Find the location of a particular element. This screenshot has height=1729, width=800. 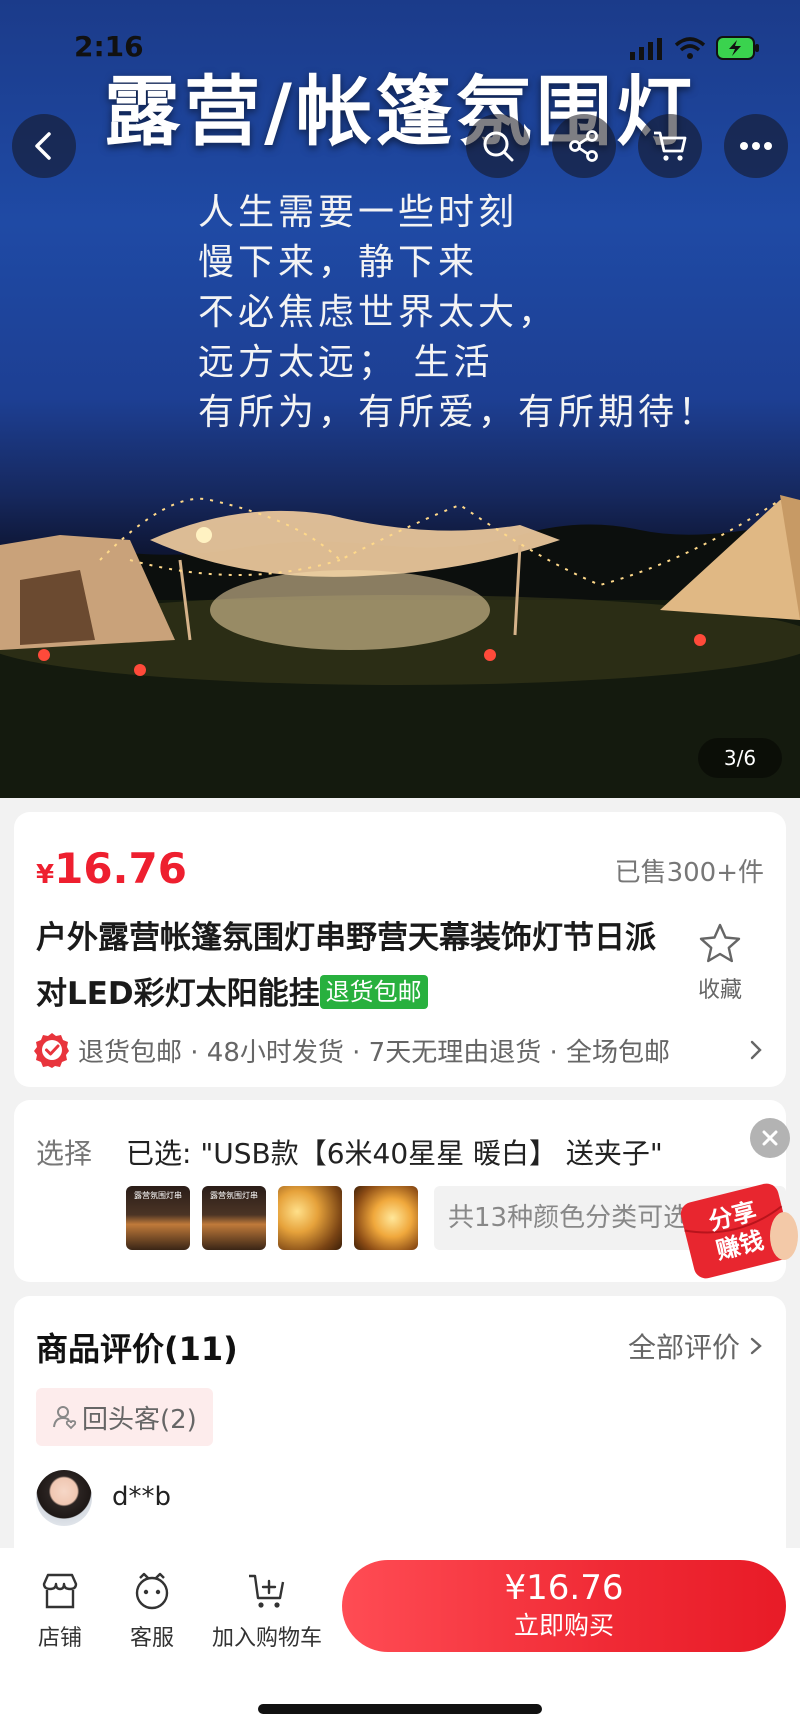

store-label: 店铺 is located at coordinates (59, 1638).